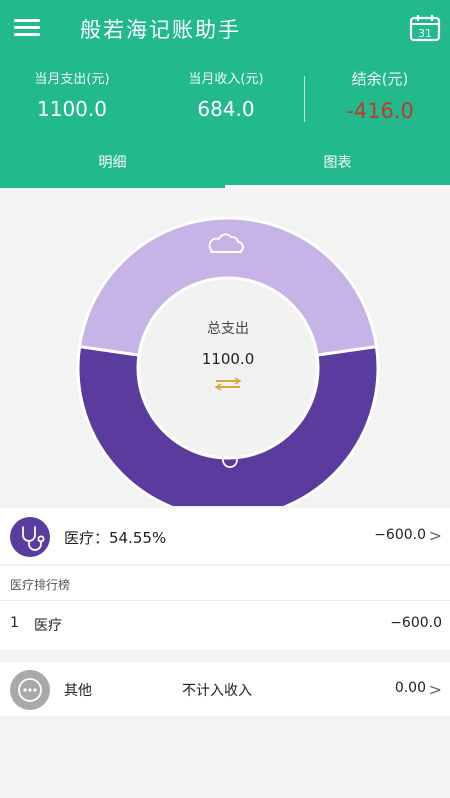 Image resolution: width=450 pixels, height=798 pixels. Describe the element at coordinates (72, 79) in the screenshot. I see `month-expense-label: 当月支出(元)` at that location.